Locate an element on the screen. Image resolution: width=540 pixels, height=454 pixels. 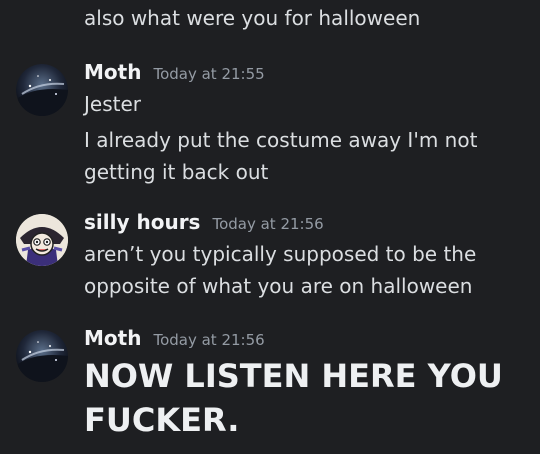
message-text: Jester is located at coordinates (112, 104).